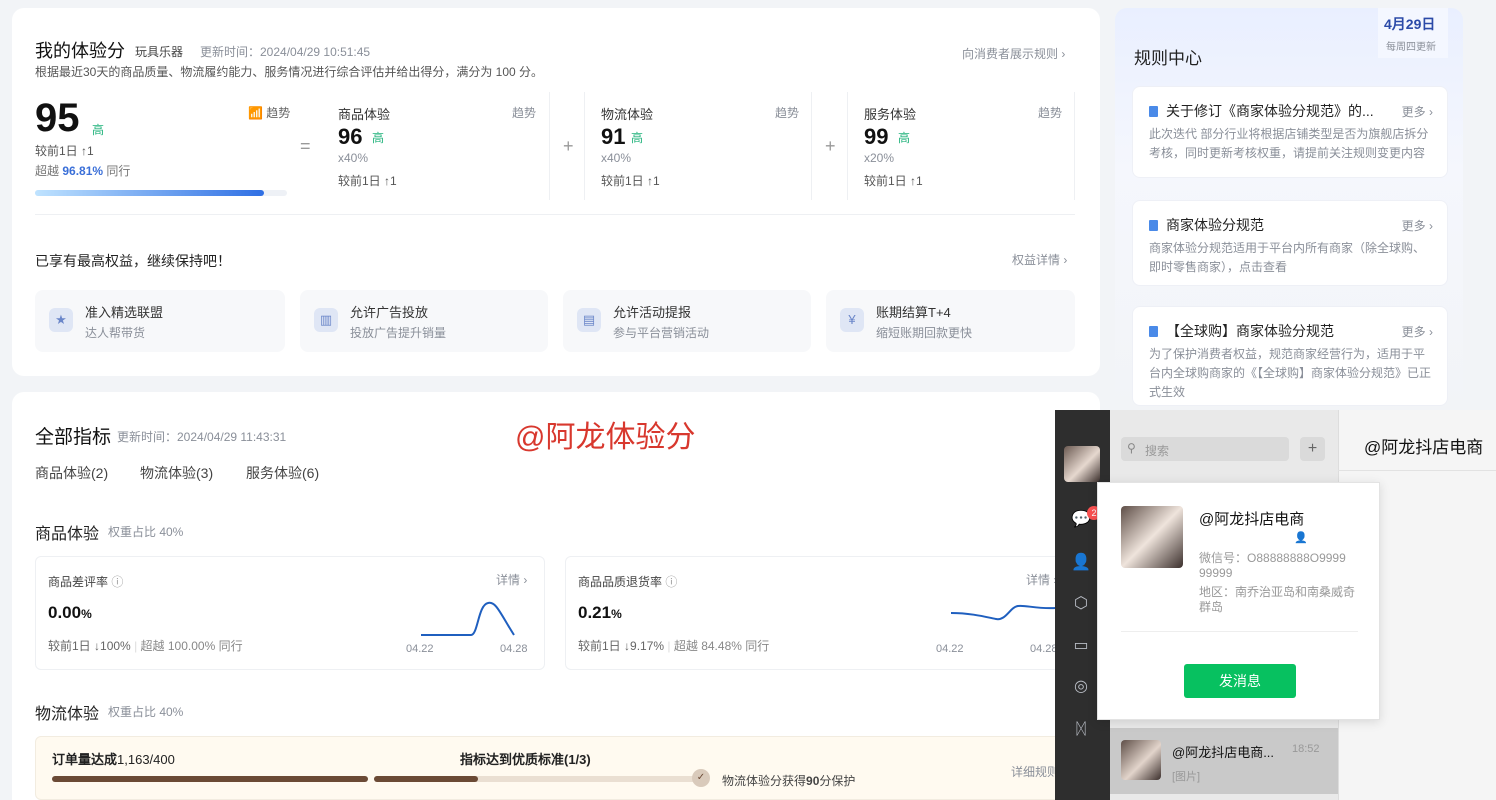 The image size is (1496, 800). I want to click on benefit-title: 准入精选联盟, so click(124, 312).